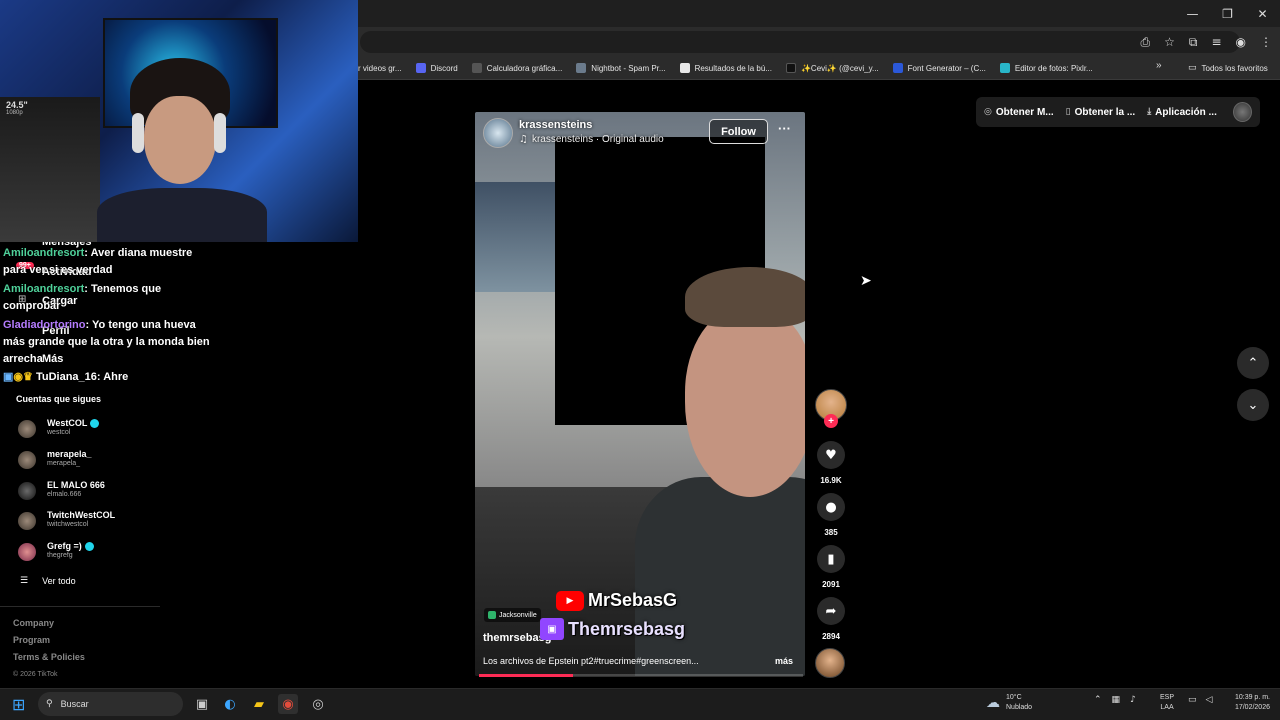 The image size is (1280, 720). I want to click on chevron-down-icon: ⌄, so click(1253, 405).